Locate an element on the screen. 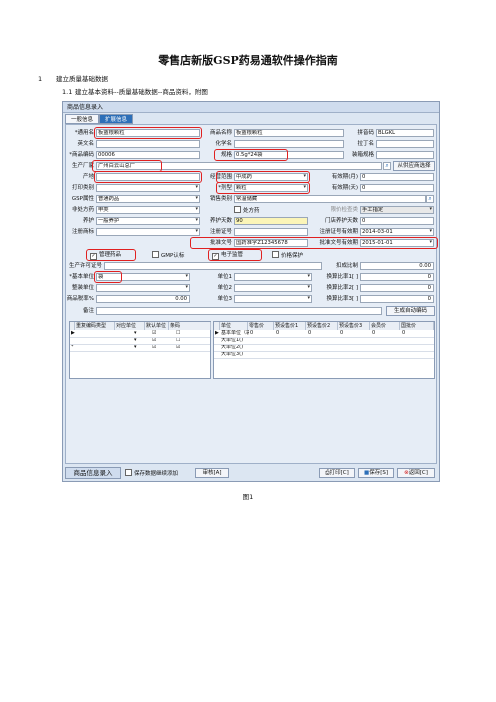 Image resolution: width=496 pixels, height=702 pixels. price-row-unit: 基本单位（袋） is located at coordinates (235, 333).